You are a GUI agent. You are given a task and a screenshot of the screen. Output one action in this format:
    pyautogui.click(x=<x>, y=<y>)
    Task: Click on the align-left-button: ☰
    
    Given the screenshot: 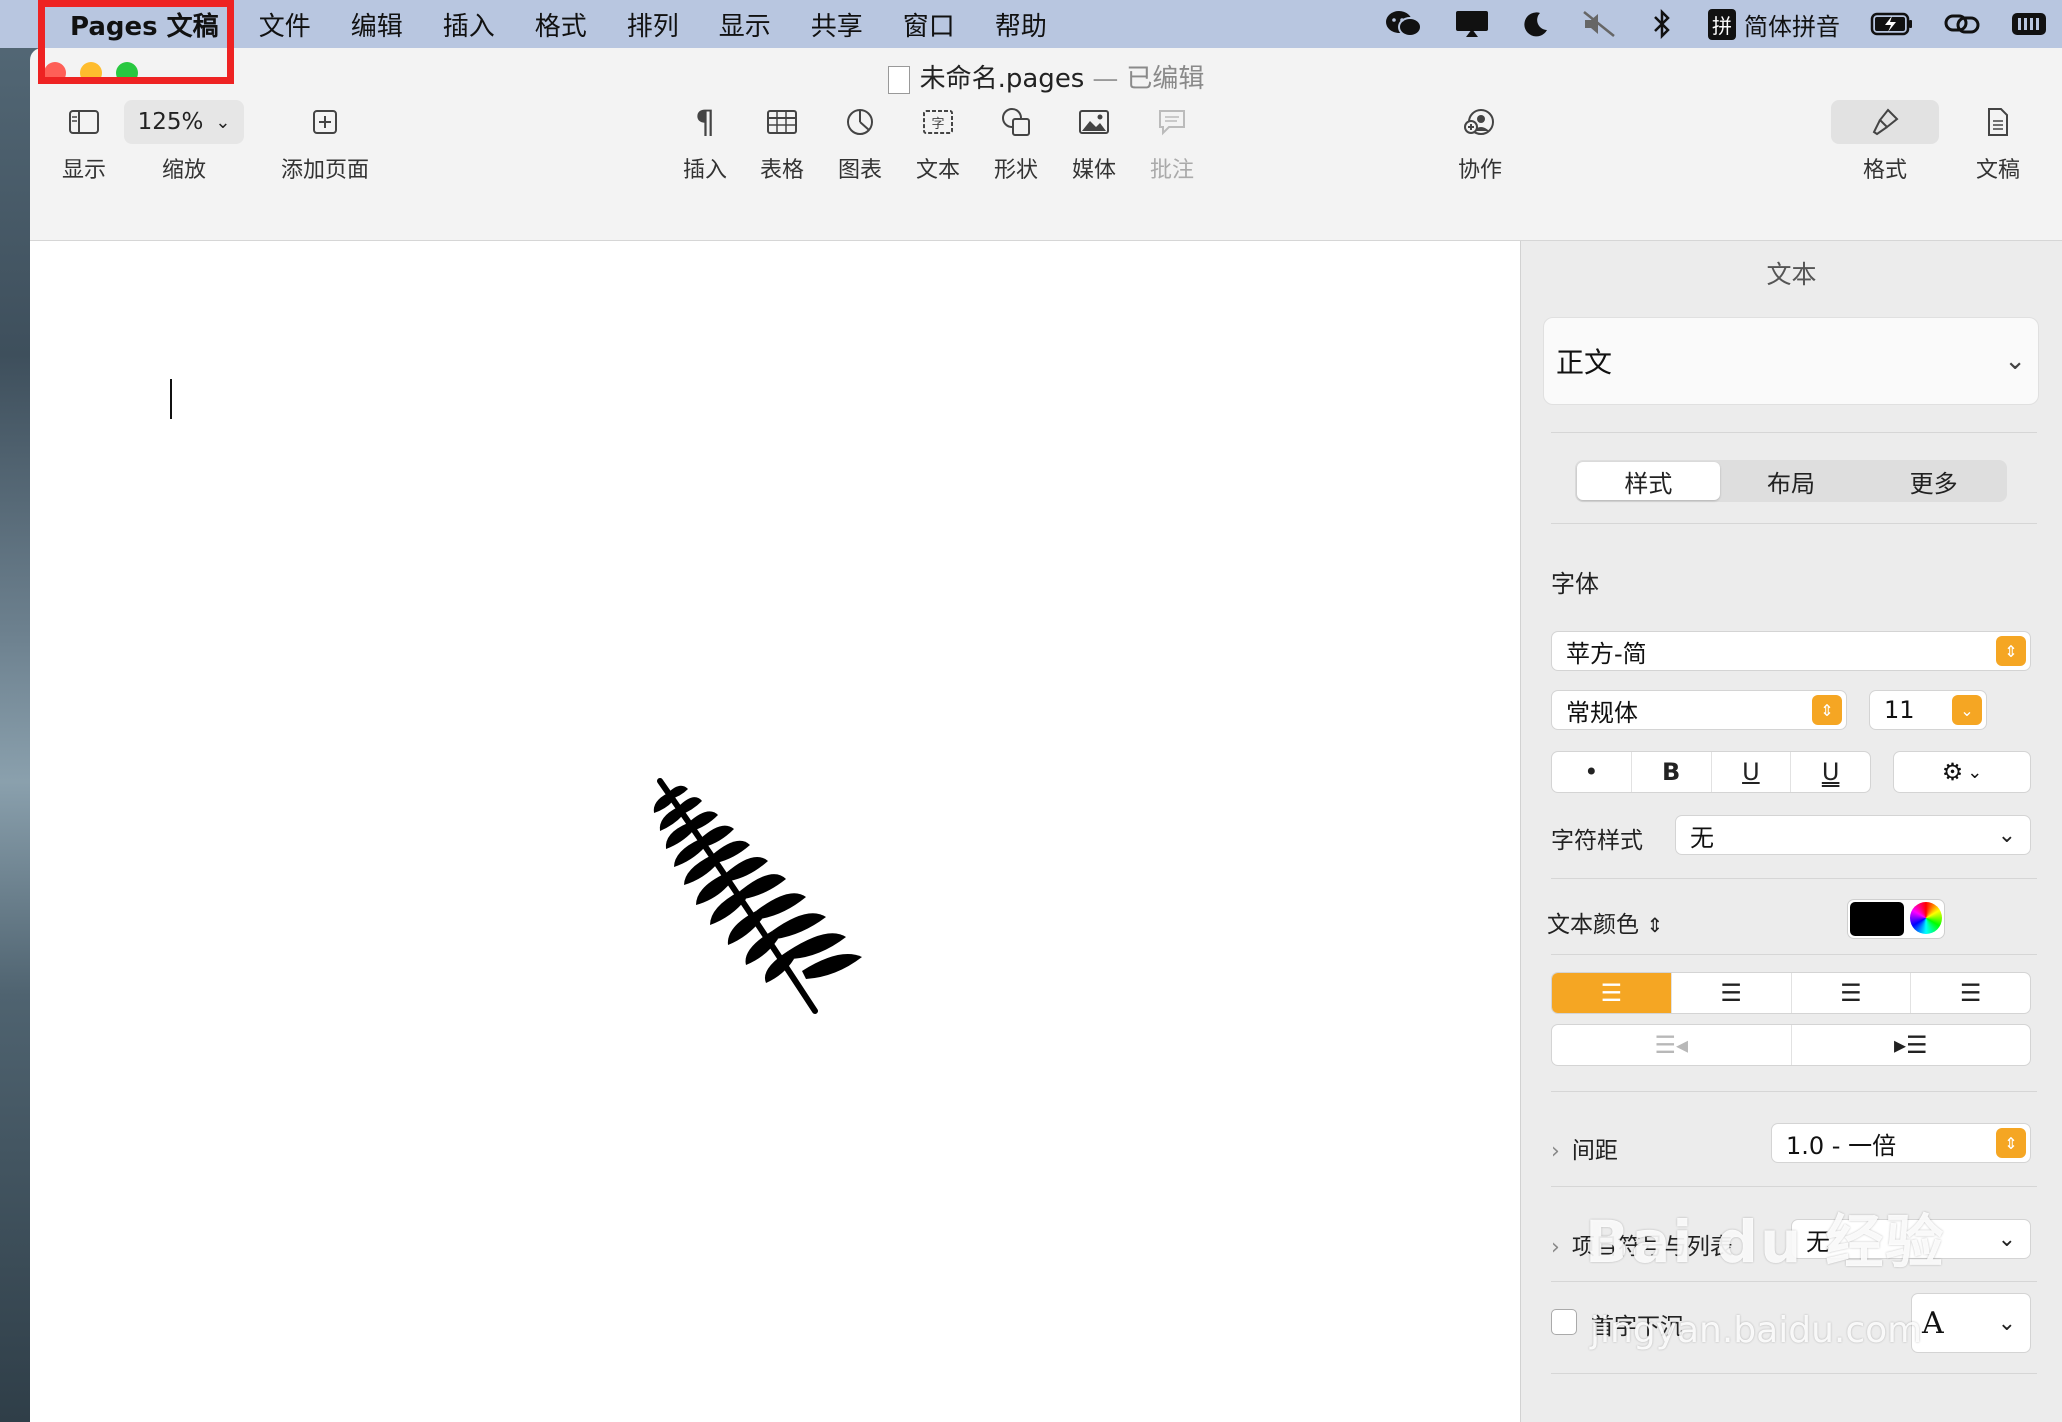 What is the action you would take?
    pyautogui.click(x=1612, y=993)
    